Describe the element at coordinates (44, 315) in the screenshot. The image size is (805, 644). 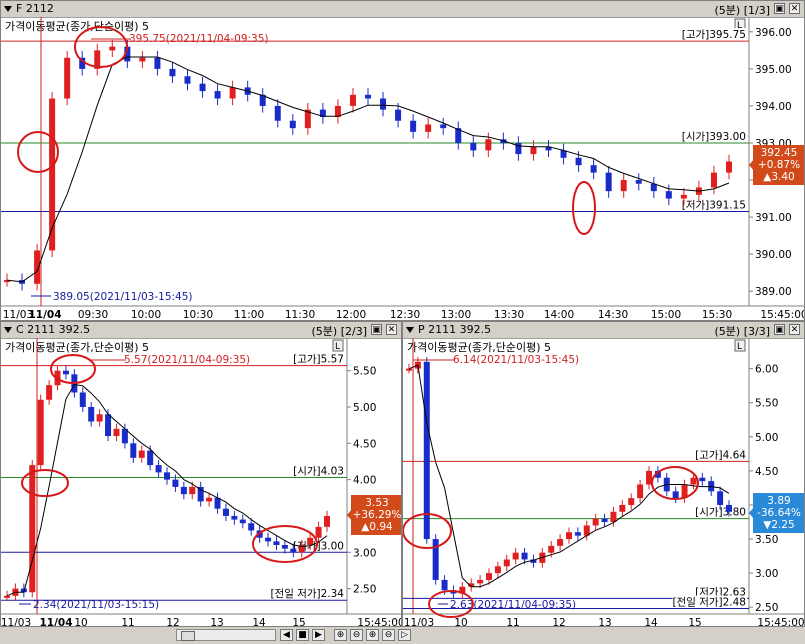
I see `x-tick-label: 11/04` at that location.